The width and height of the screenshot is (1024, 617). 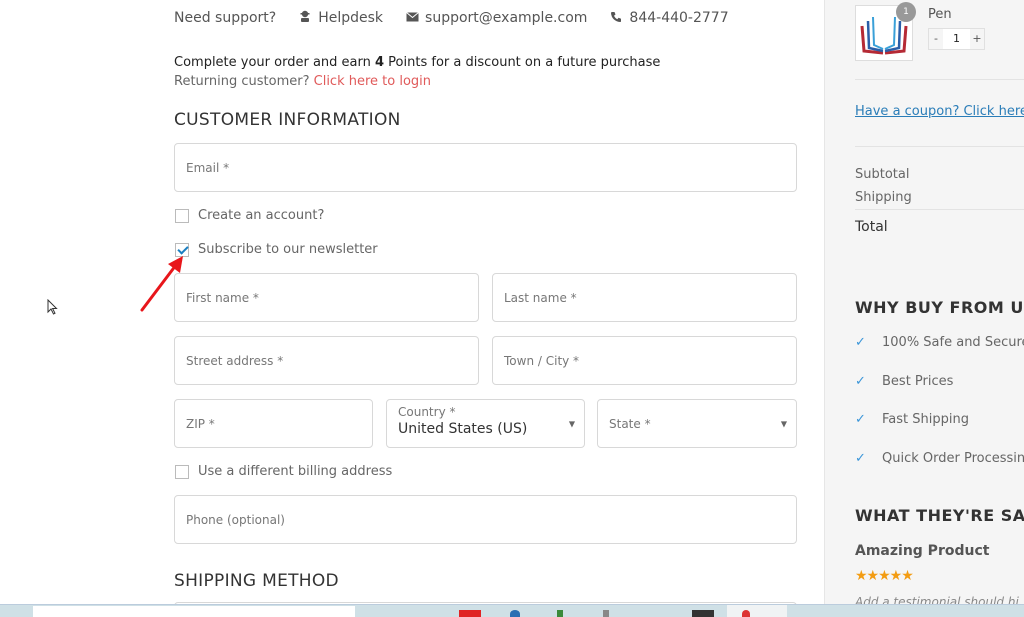 What do you see at coordinates (372, 81) in the screenshot?
I see `login-link: Click here to login` at bounding box center [372, 81].